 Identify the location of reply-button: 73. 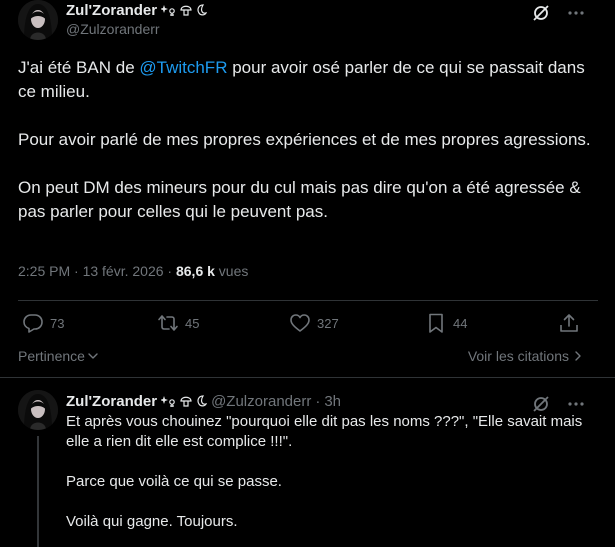
(43, 323).